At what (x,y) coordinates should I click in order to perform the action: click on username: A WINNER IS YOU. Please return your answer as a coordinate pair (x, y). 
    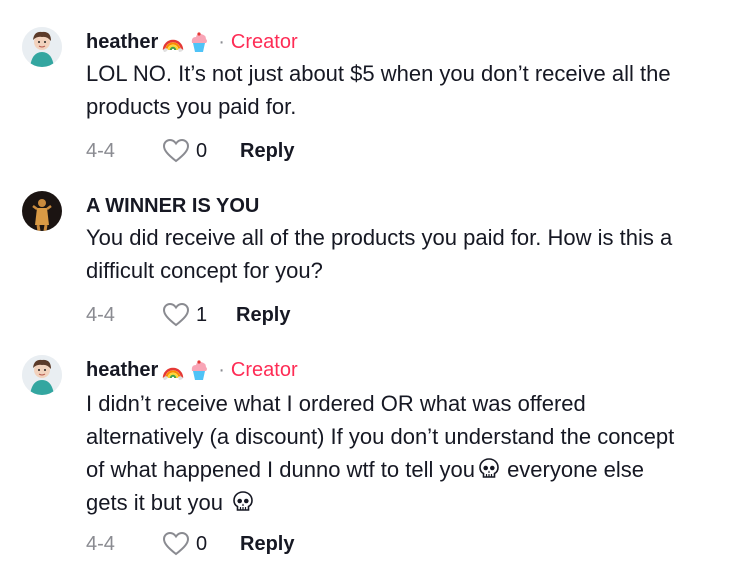
    Looking at the image, I should click on (172, 206).